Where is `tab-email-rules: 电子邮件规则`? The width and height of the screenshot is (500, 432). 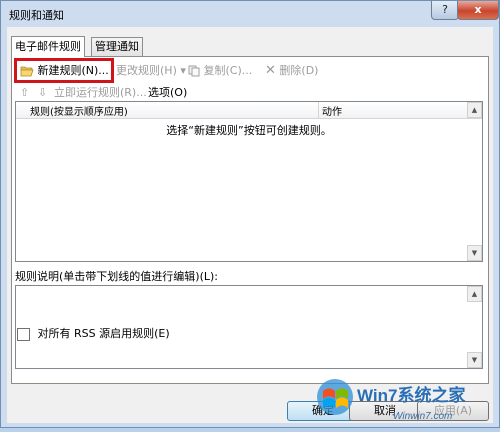 tab-email-rules: 电子邮件规则 is located at coordinates (48, 46).